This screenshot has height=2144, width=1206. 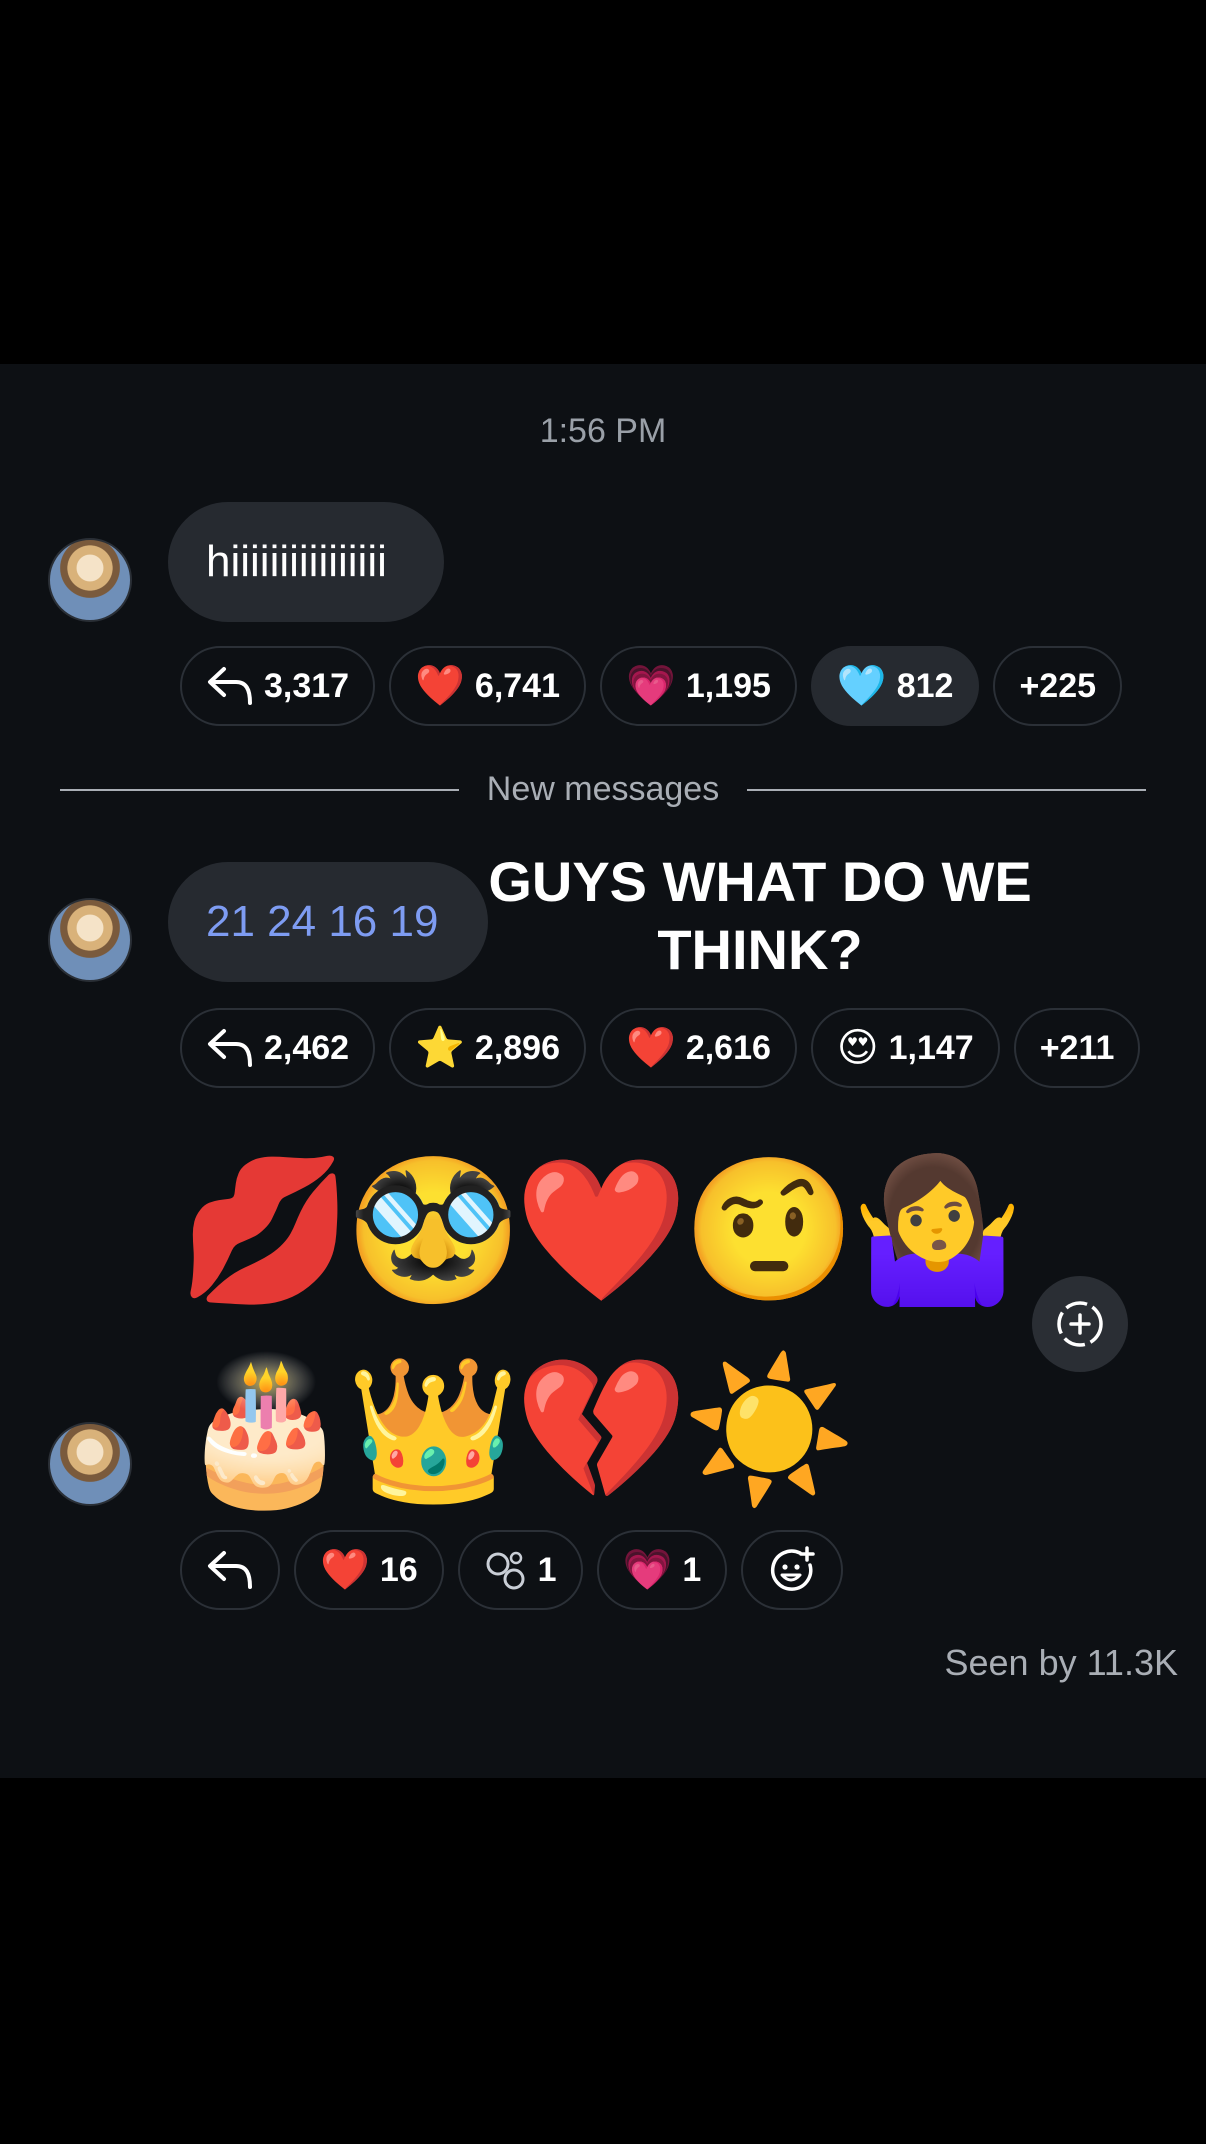 I want to click on reaction-count: 16, so click(x=398, y=1569).